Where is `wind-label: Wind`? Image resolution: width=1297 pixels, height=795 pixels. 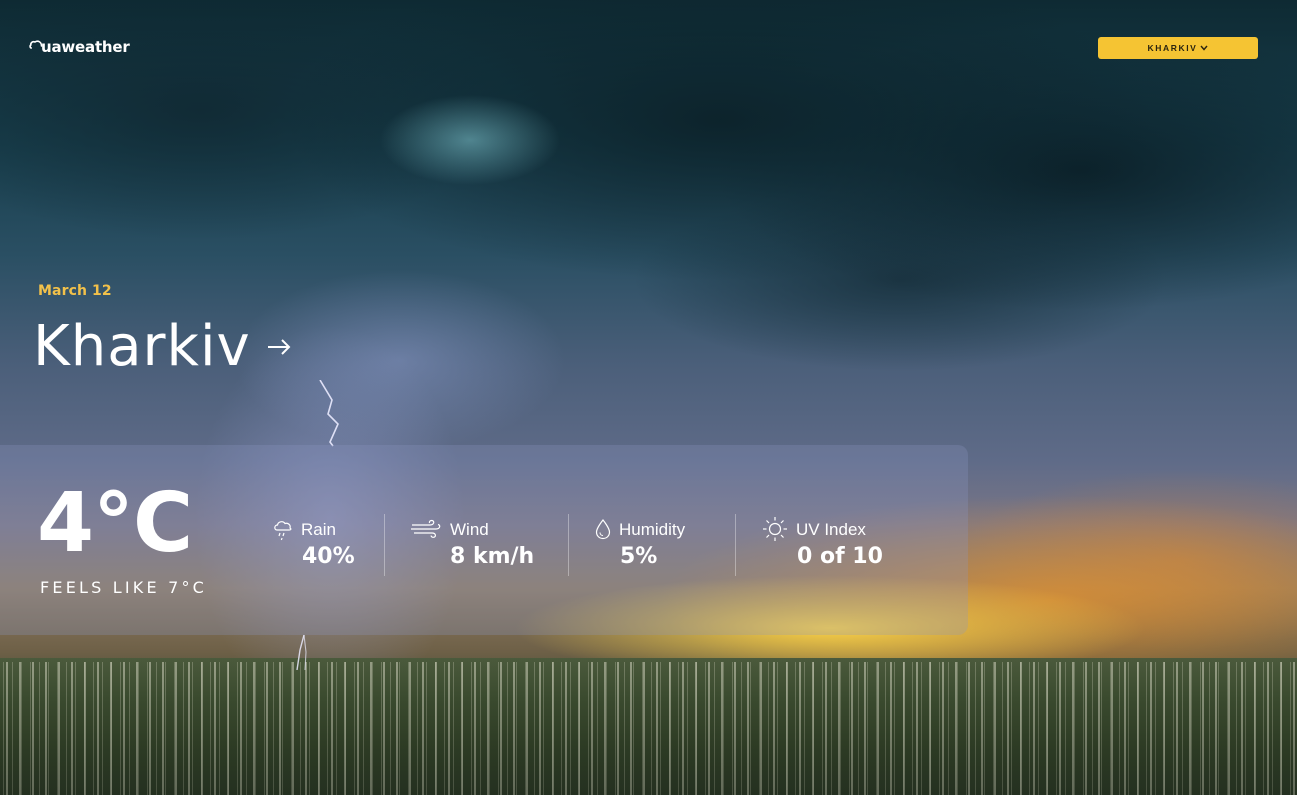 wind-label: Wind is located at coordinates (469, 529).